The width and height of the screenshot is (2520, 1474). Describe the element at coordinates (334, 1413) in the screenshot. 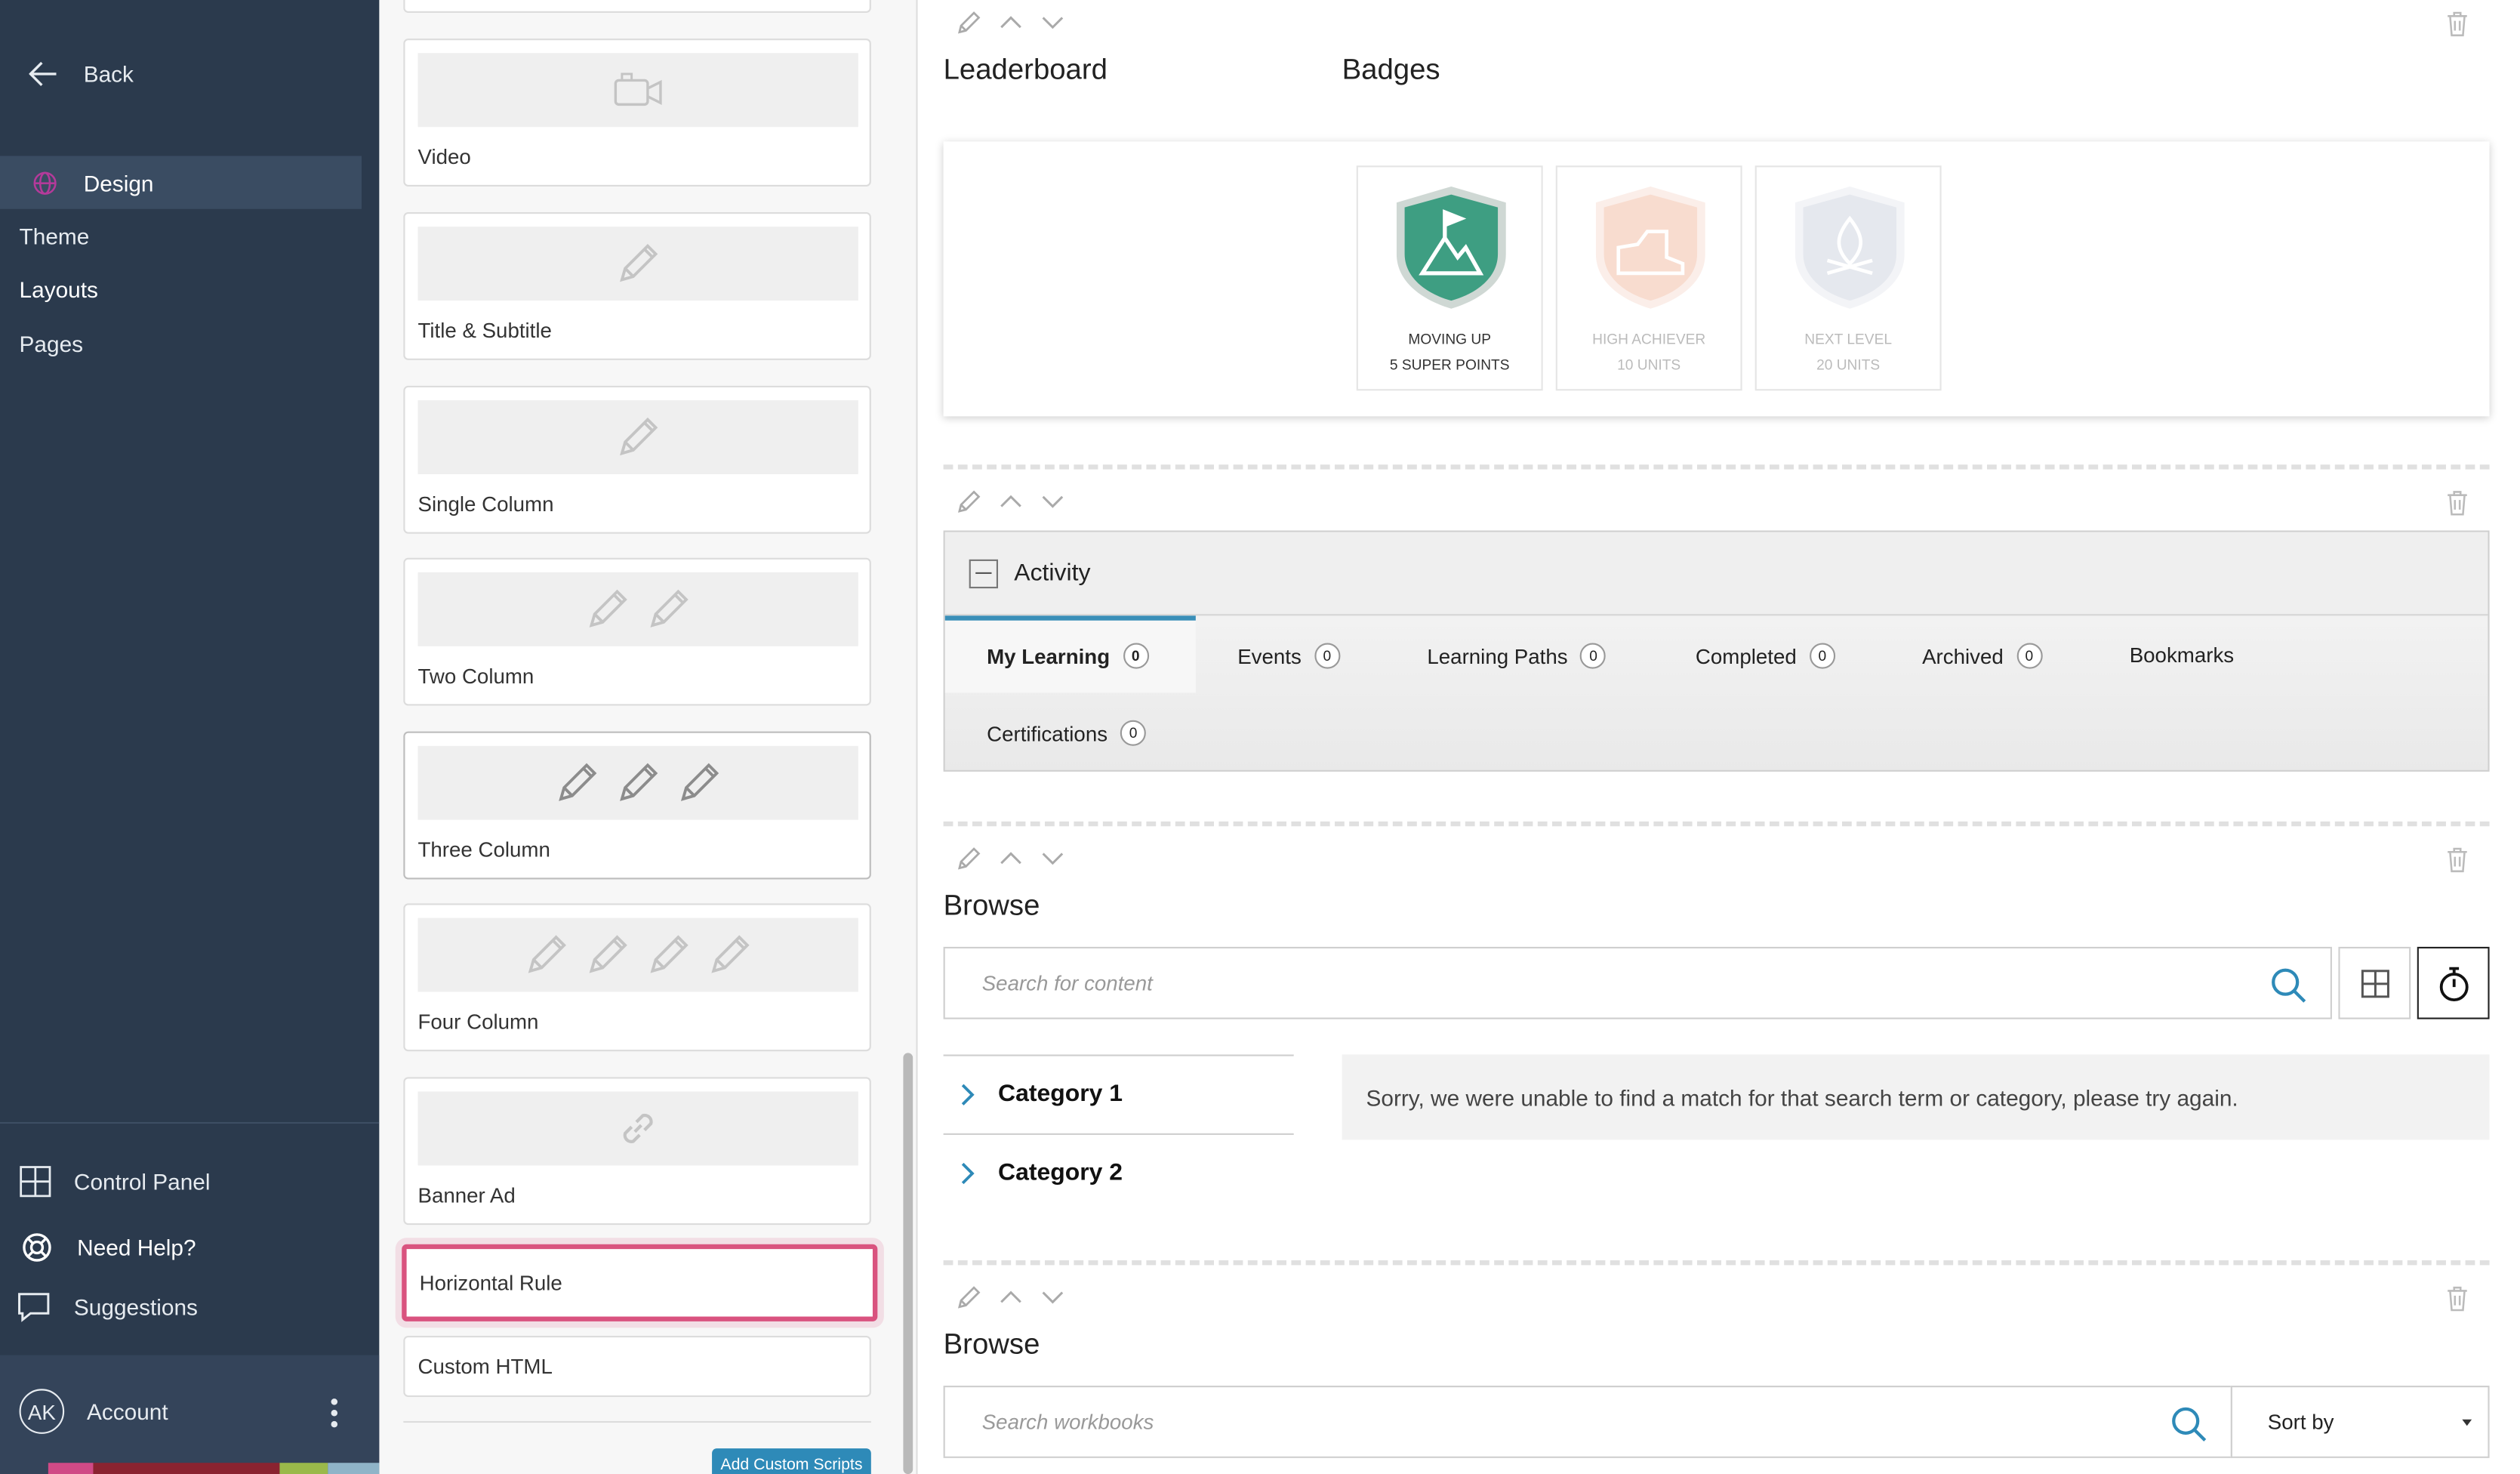

I see `more-options-icon` at that location.